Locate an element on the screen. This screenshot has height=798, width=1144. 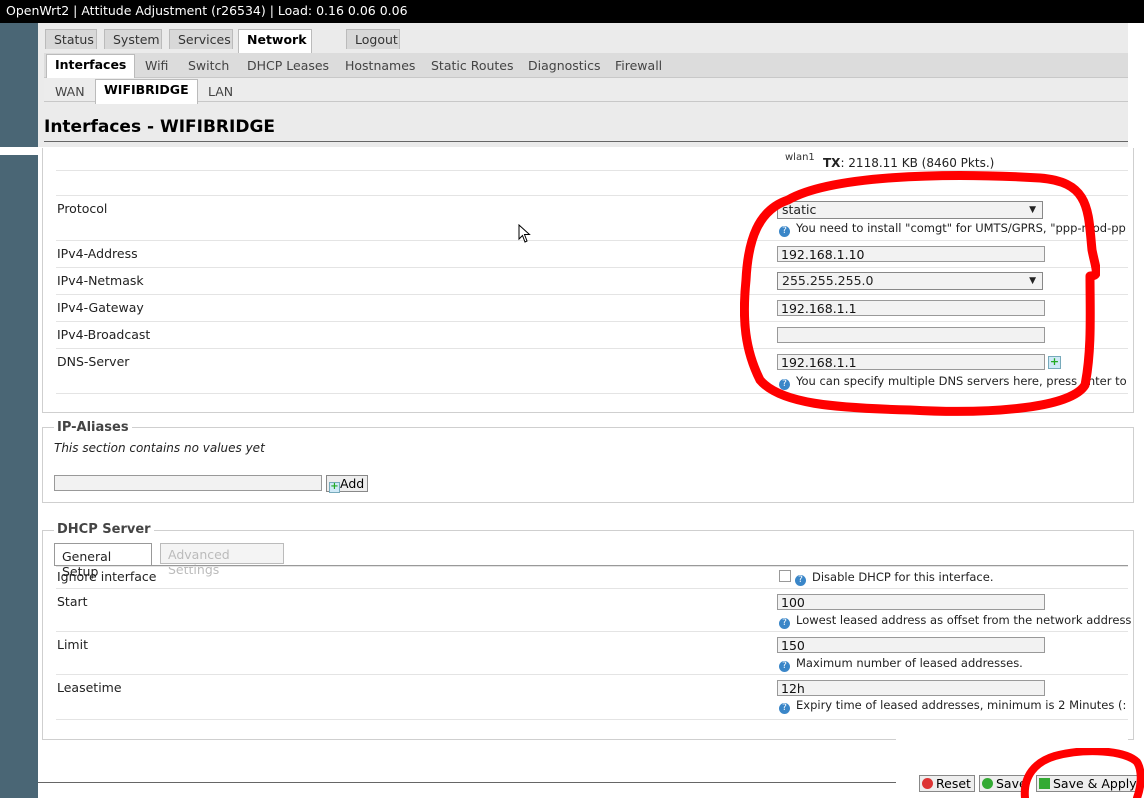
left-margin is located at coordinates (19, 410).